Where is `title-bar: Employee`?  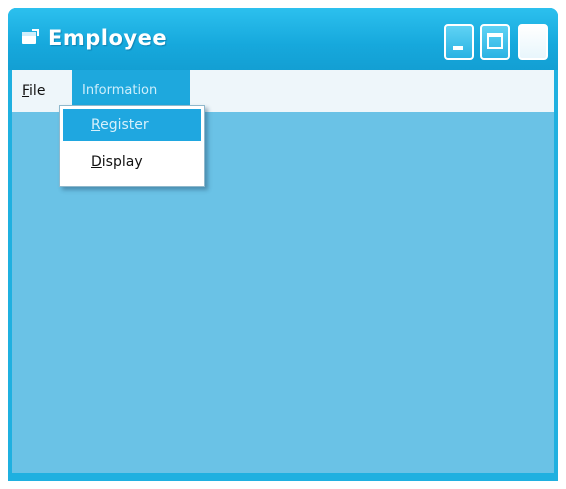
title-bar: Employee is located at coordinates (283, 39).